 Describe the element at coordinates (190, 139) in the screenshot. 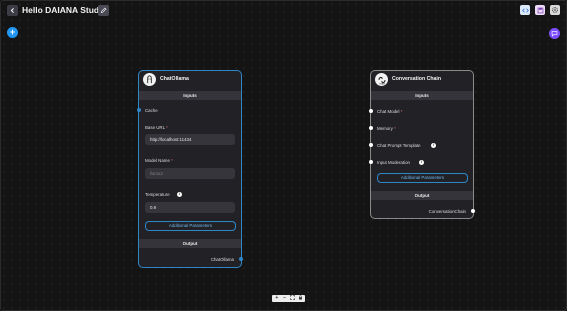

I see `base-url-input: http://localhost:11434` at that location.